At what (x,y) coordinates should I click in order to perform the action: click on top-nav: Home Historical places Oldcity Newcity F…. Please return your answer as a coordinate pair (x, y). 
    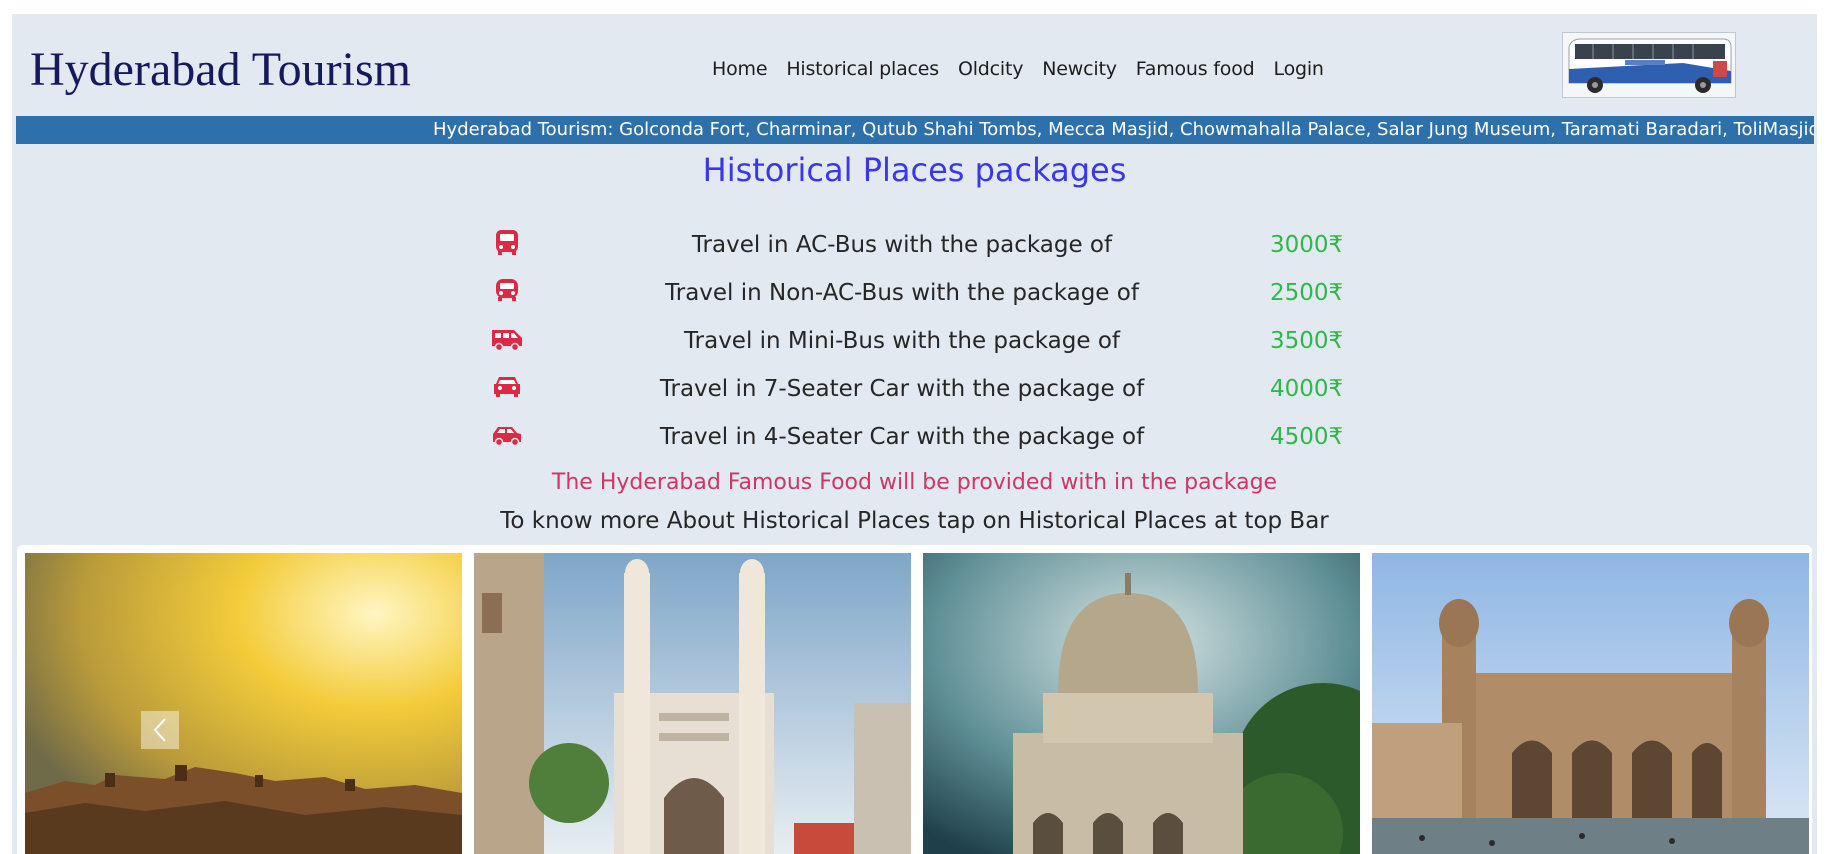
    Looking at the image, I should click on (1018, 69).